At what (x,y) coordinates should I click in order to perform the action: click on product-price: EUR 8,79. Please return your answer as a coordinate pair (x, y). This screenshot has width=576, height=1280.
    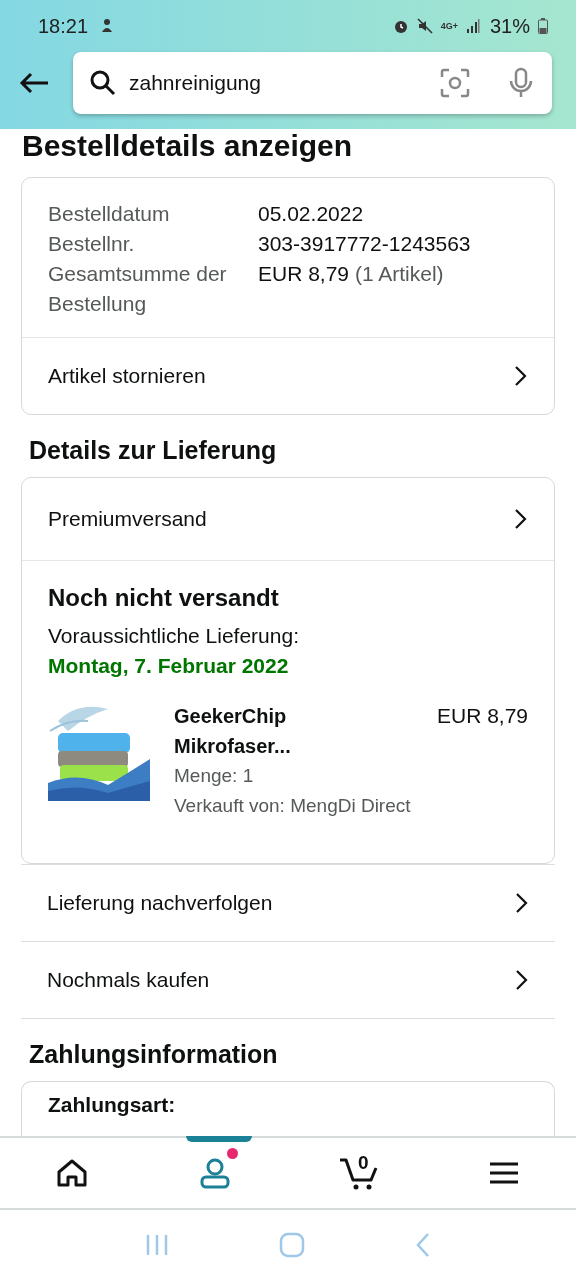
    Looking at the image, I should click on (482, 716).